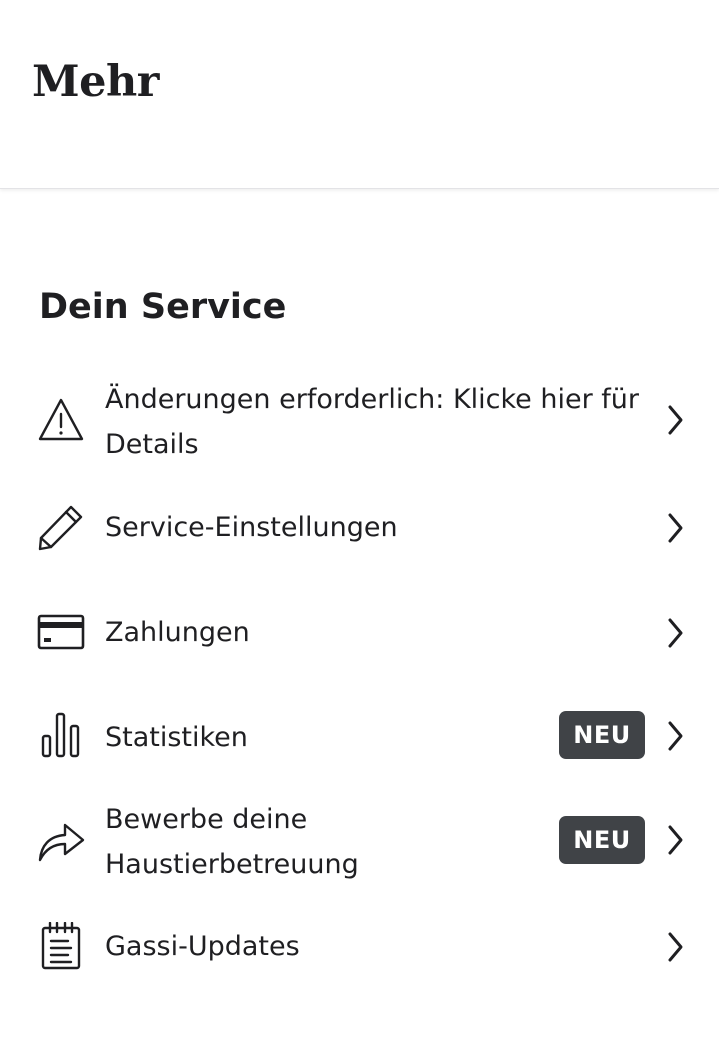 The height and width of the screenshot is (1040, 719). Describe the element at coordinates (176, 737) in the screenshot. I see `menu-item-label: Statistiken` at that location.